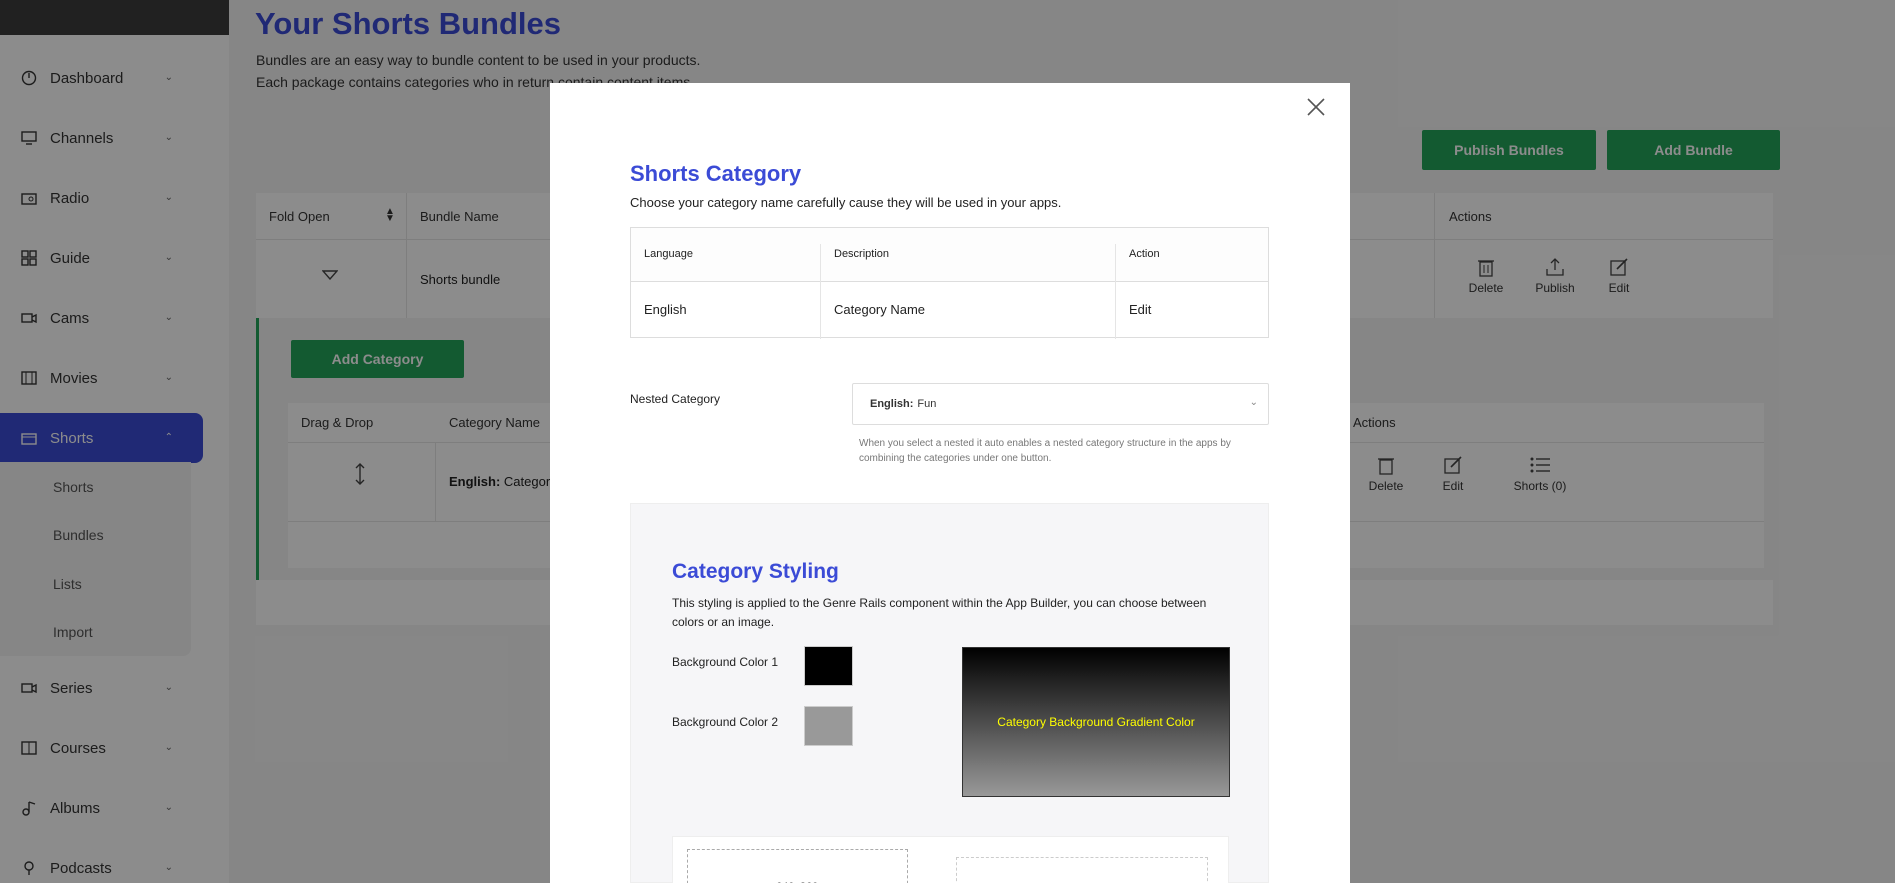 This screenshot has width=1895, height=883. Describe the element at coordinates (1082, 870) in the screenshot. I see `image-preview-box` at that location.